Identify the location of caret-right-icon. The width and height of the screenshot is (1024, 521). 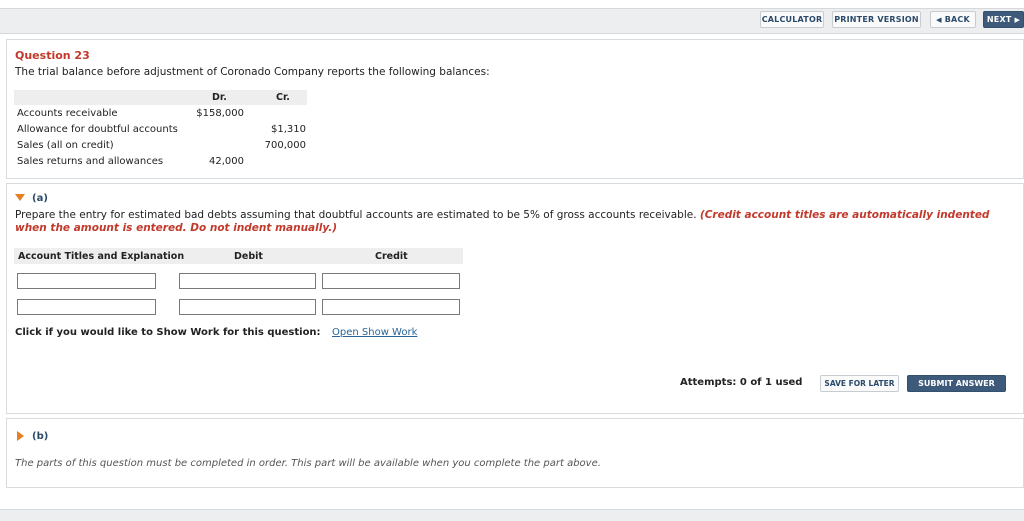
(20, 436).